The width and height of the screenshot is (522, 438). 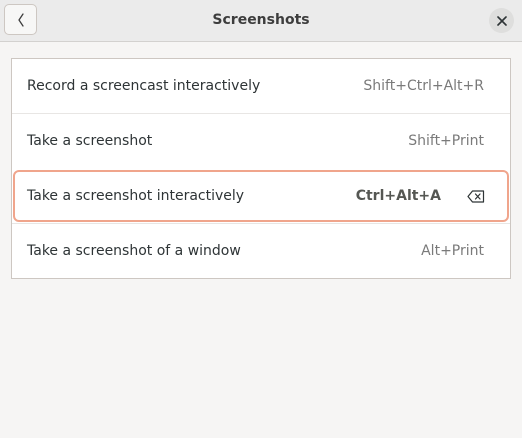 I want to click on shortcut-accel: Ctrl+Alt+A, so click(x=398, y=196).